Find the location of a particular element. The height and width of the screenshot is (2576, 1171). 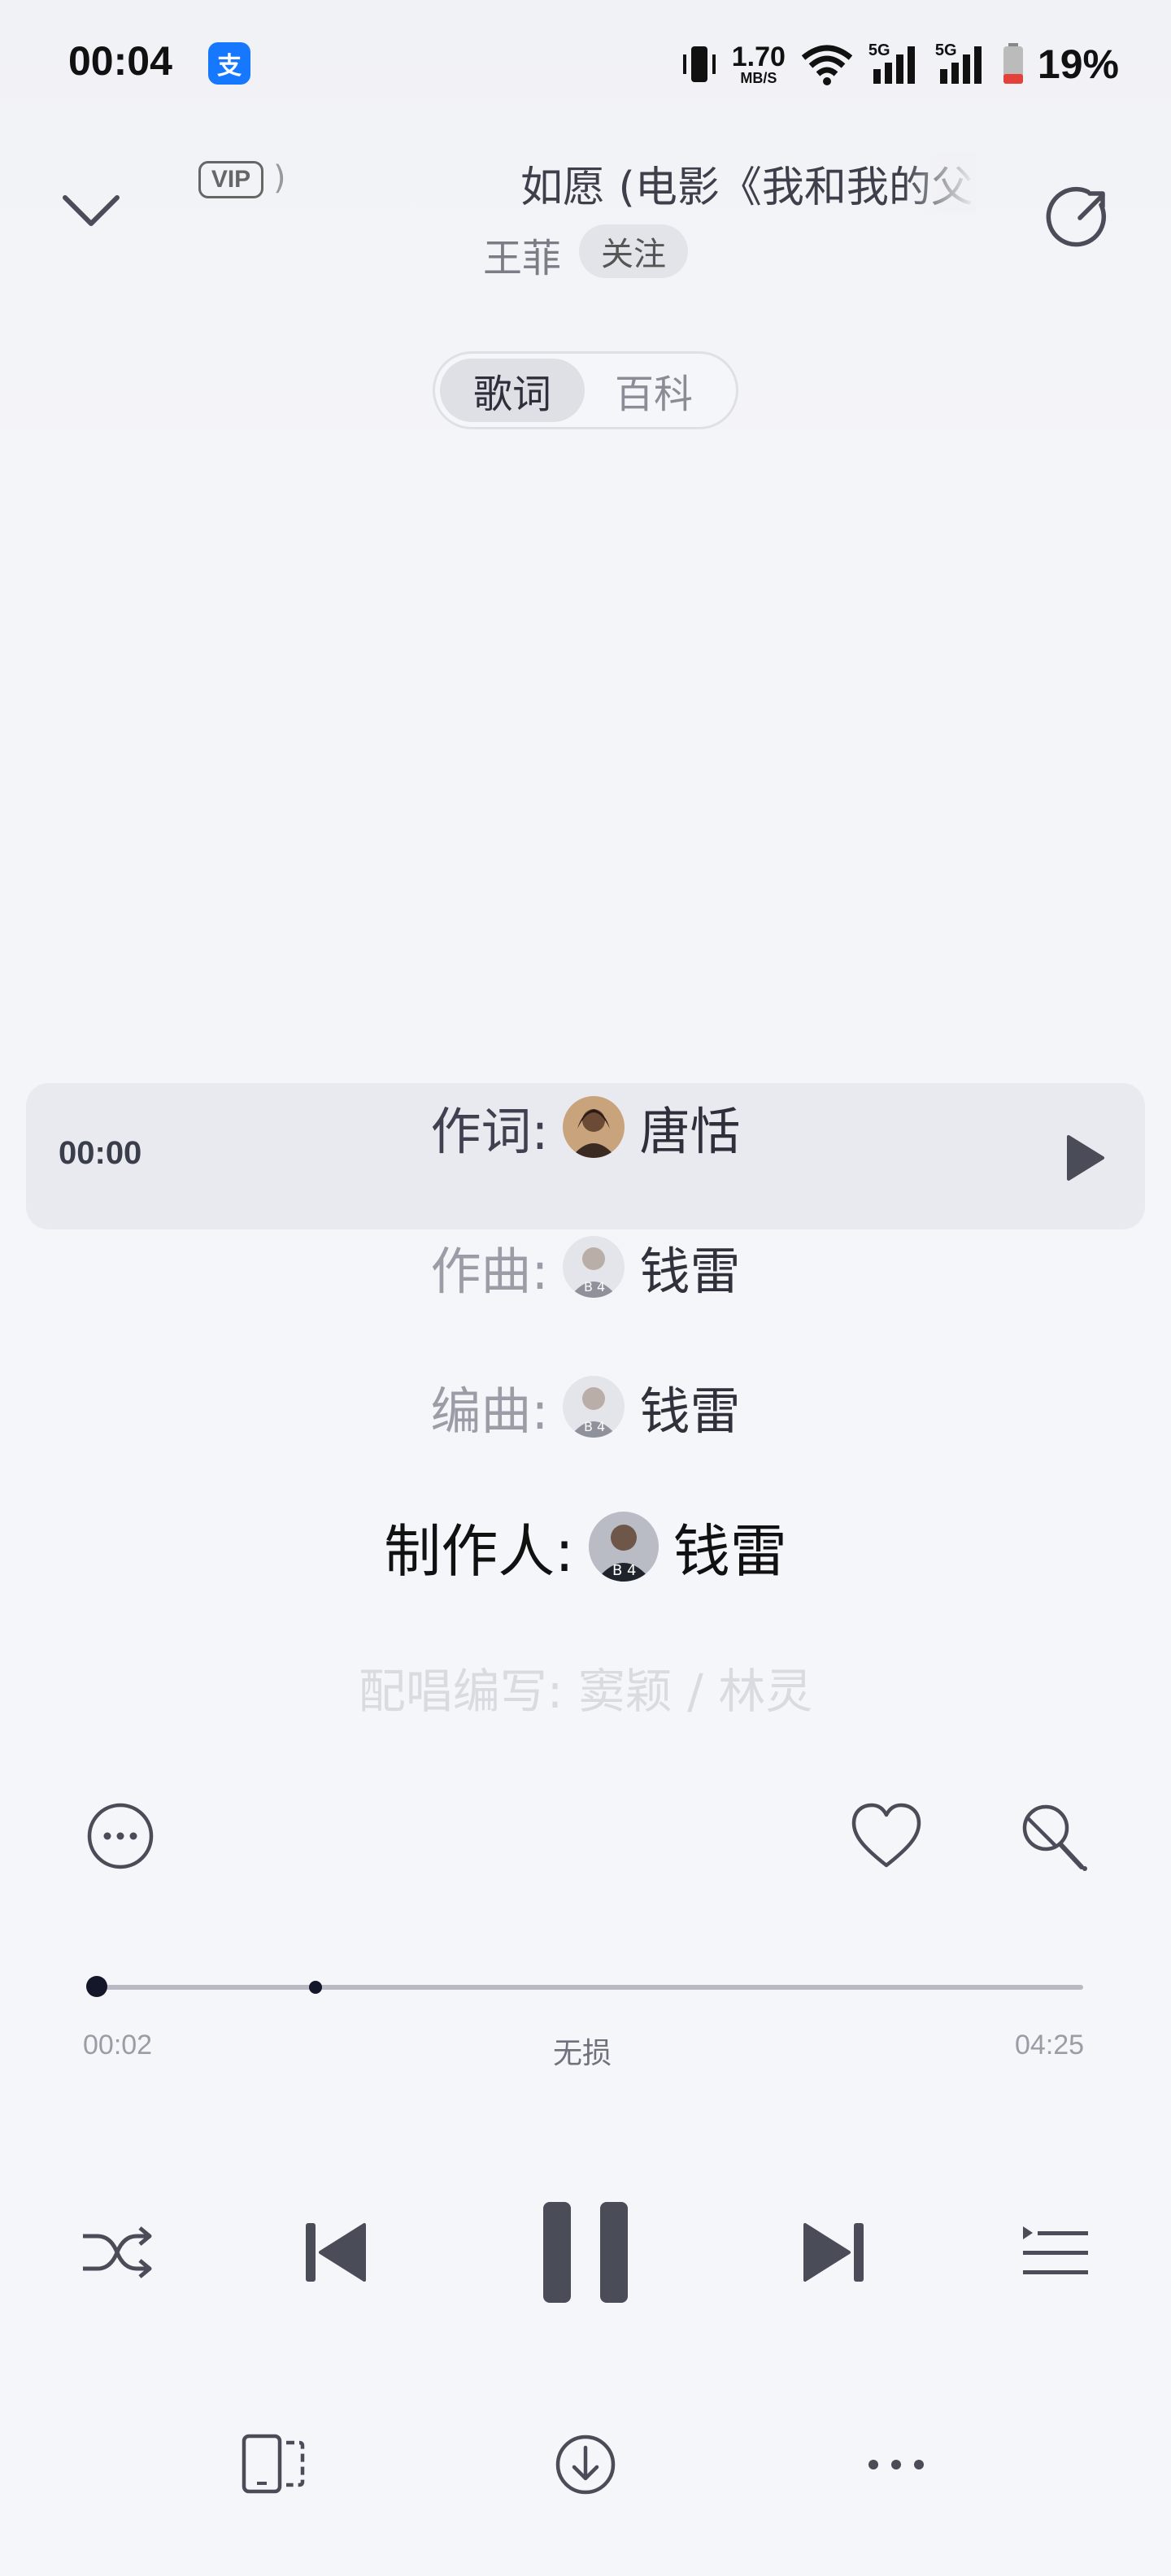

device-icon is located at coordinates (273, 2465).